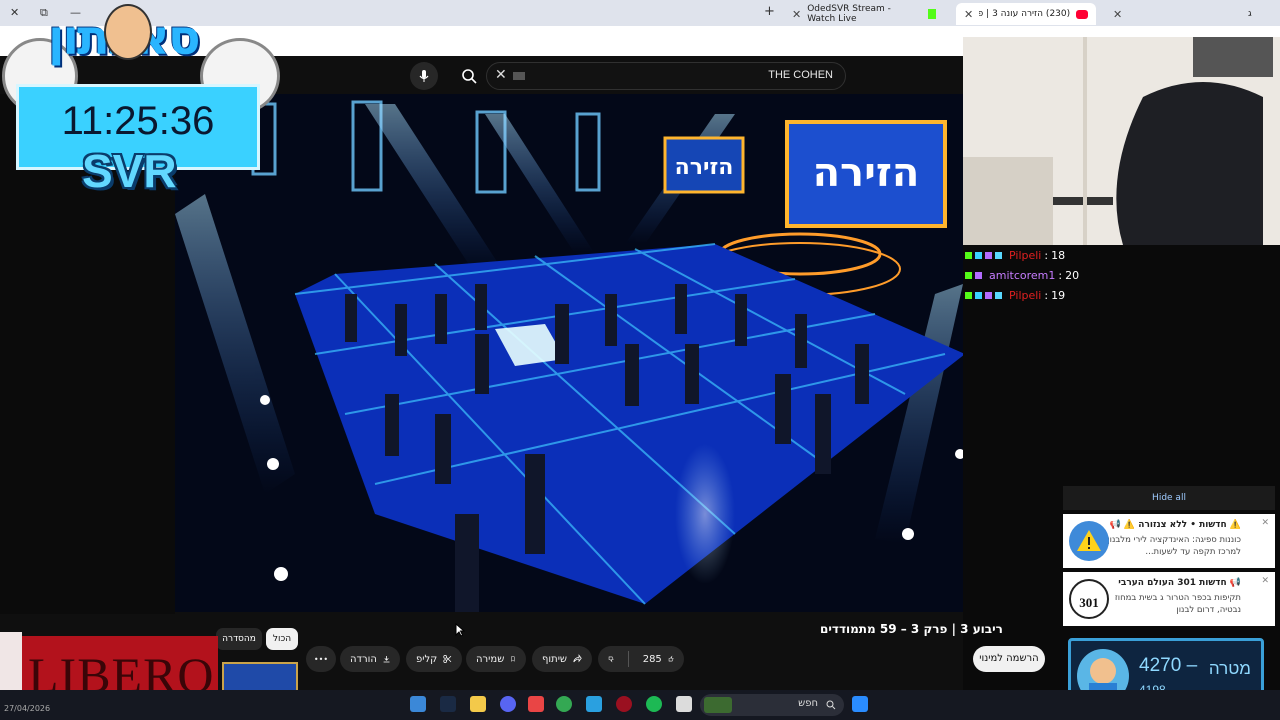  I want to click on tab-other: ג, so click(1250, 14).